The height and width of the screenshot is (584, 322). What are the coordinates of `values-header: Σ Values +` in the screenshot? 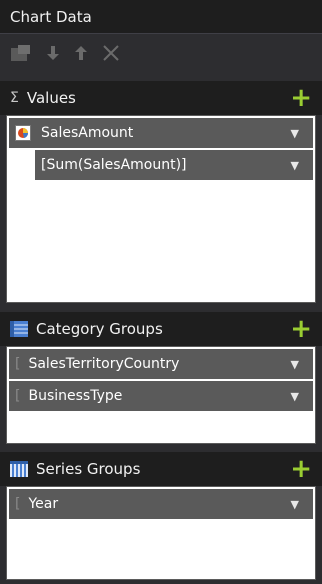 It's located at (161, 98).